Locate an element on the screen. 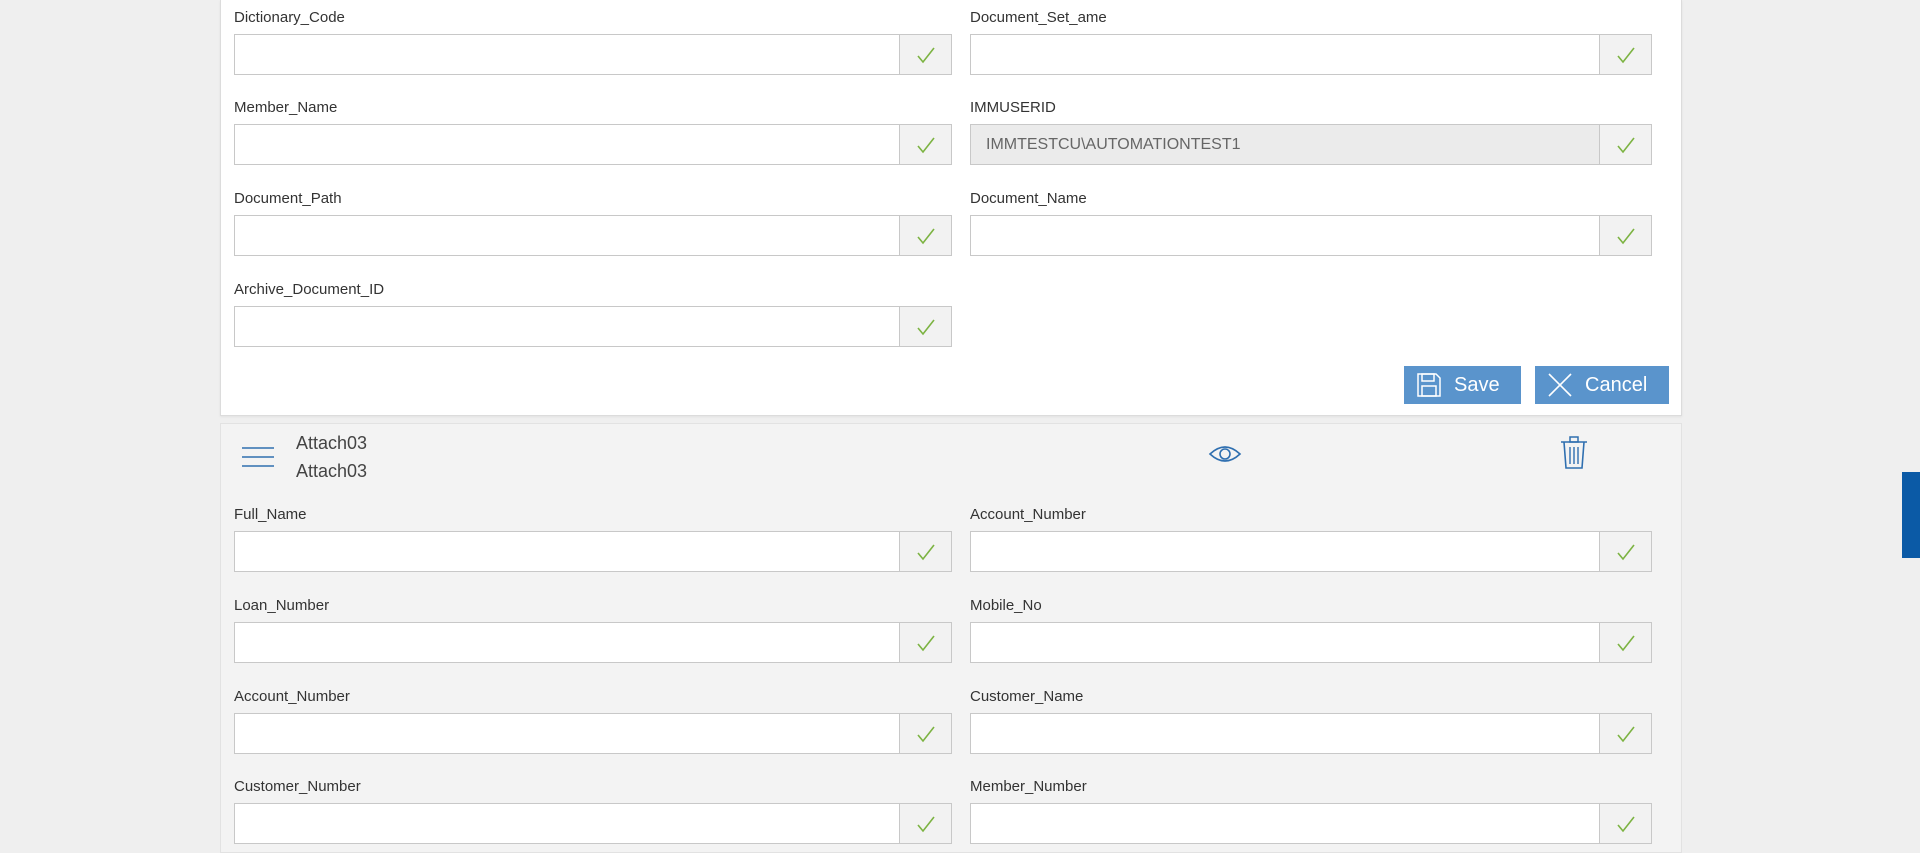  immuserid-box is located at coordinates (1311, 144).